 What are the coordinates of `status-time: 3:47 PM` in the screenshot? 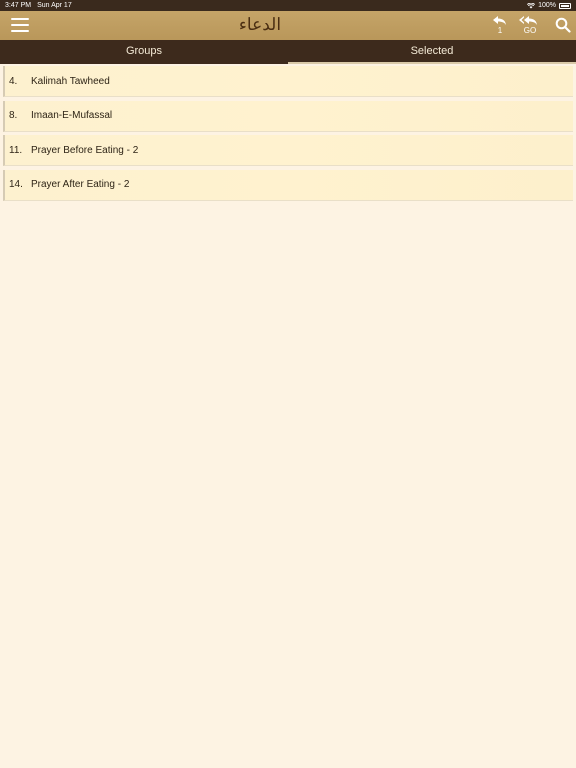 It's located at (18, 5).